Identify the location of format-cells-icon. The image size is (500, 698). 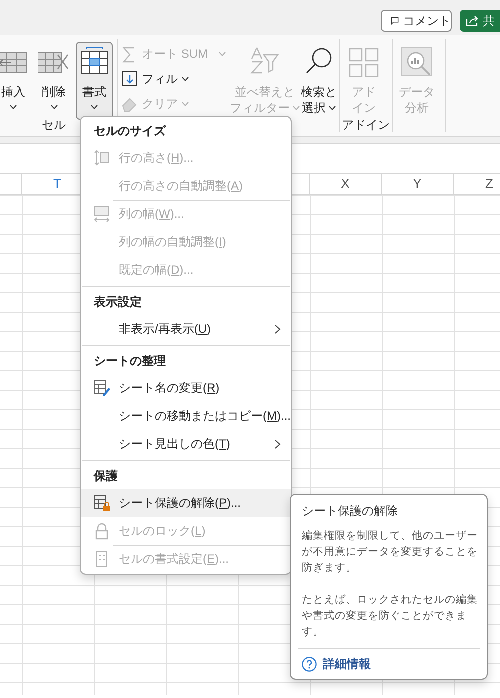
(94, 62).